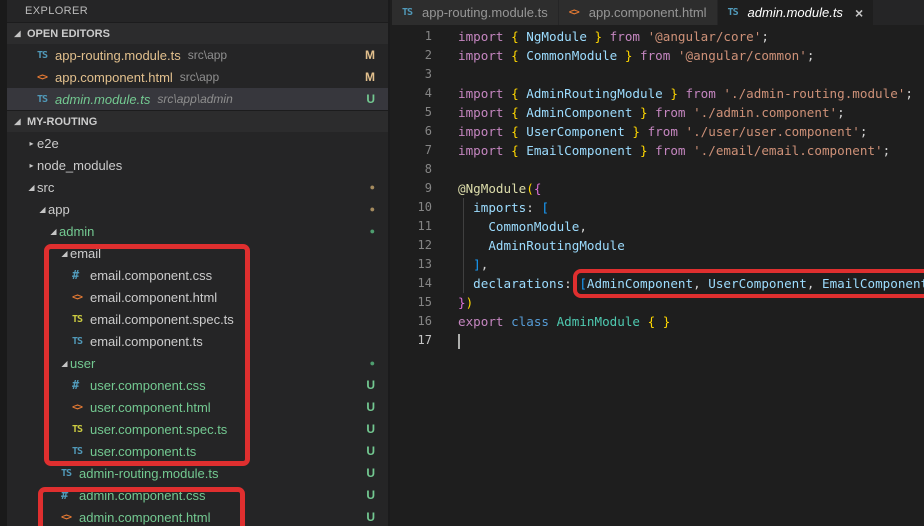 The height and width of the screenshot is (526, 924). Describe the element at coordinates (194, 407) in the screenshot. I see `tree-item: <> user.component.html U` at that location.